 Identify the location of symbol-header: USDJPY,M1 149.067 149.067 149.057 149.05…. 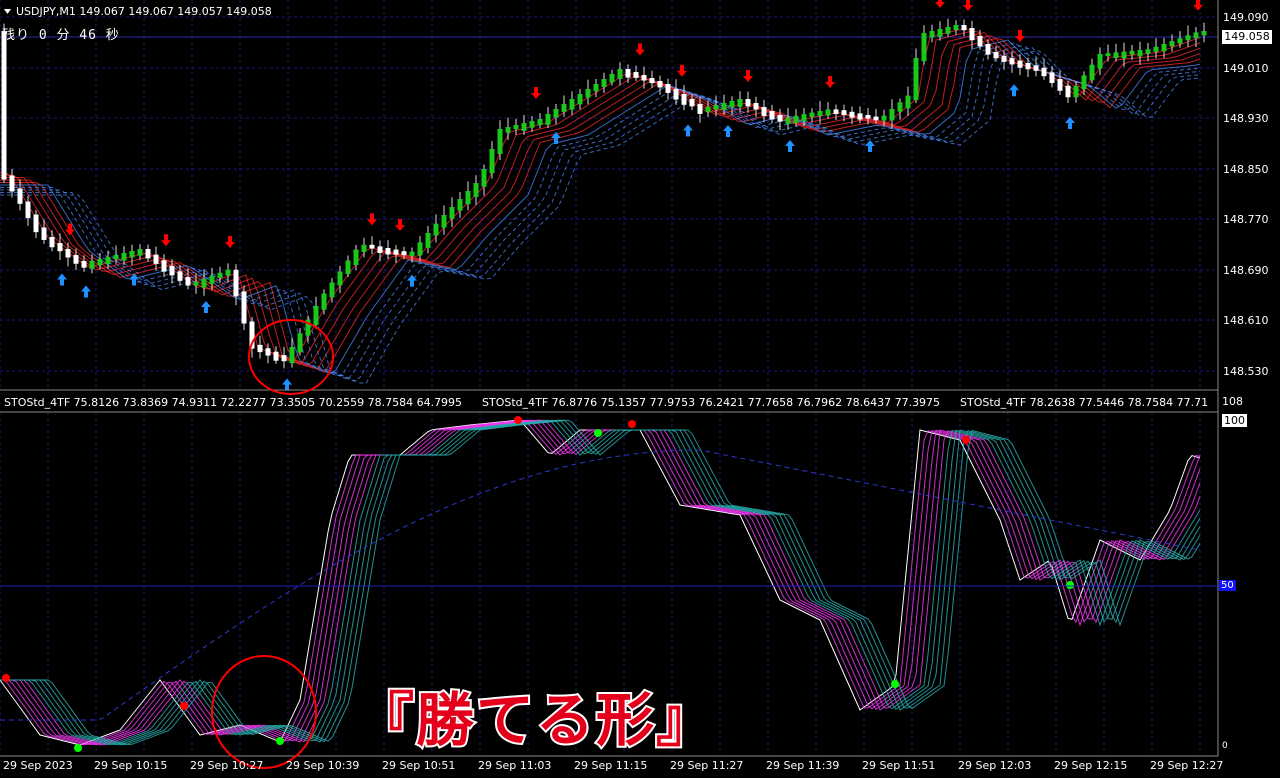
(144, 11).